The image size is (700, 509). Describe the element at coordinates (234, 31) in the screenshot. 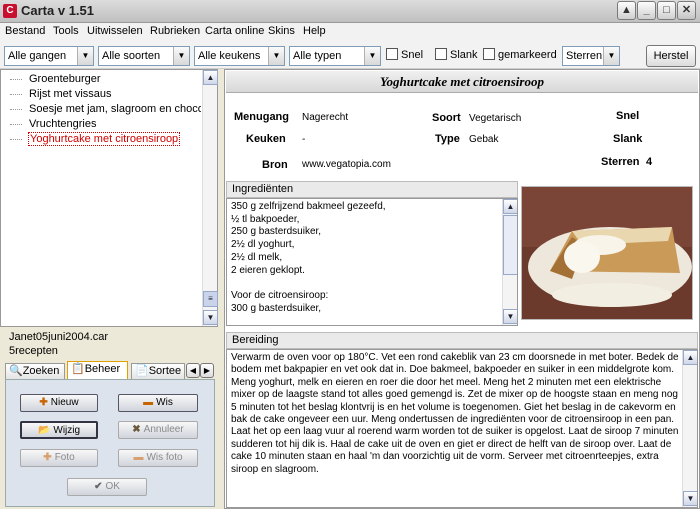

I see `menu-carta-online: Carta online` at that location.